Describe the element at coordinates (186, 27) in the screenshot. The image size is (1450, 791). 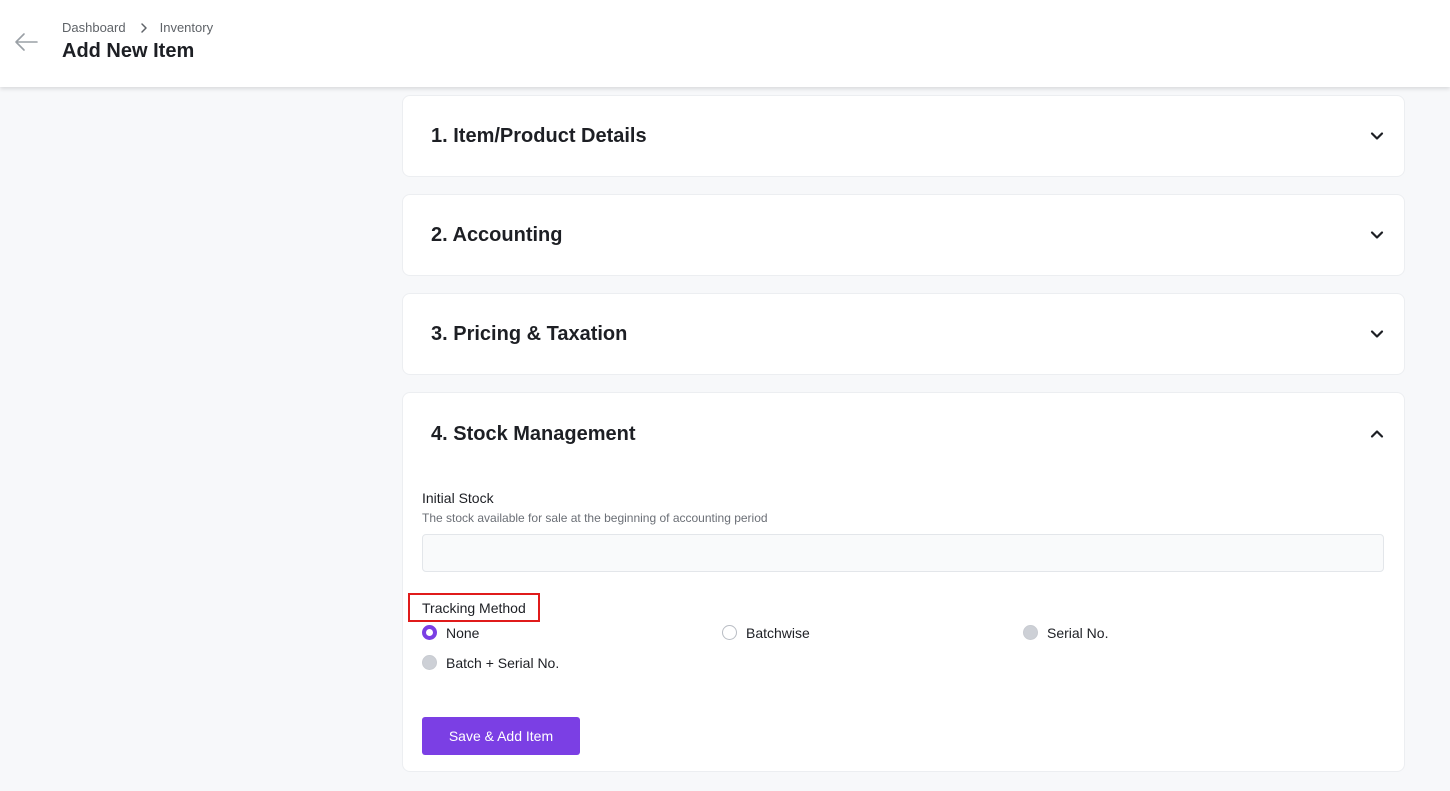
I see `breadcrumb-inventory: Inventory` at that location.